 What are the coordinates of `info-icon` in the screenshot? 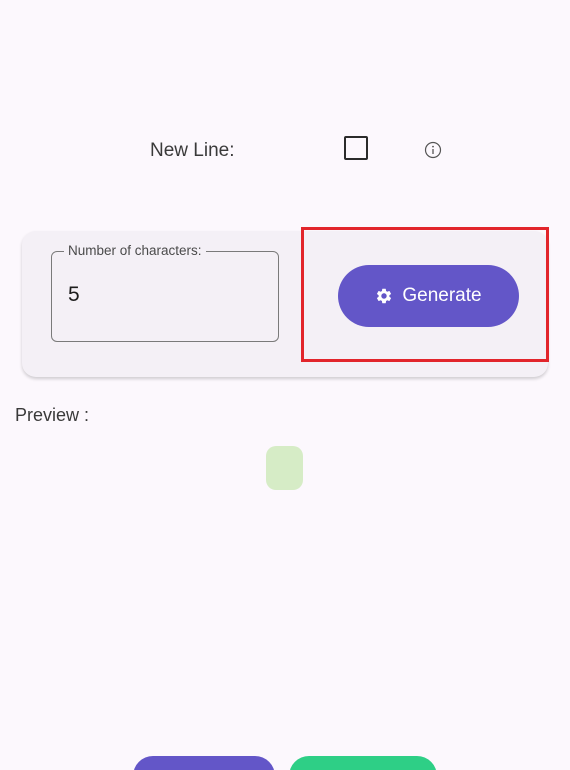 It's located at (433, 150).